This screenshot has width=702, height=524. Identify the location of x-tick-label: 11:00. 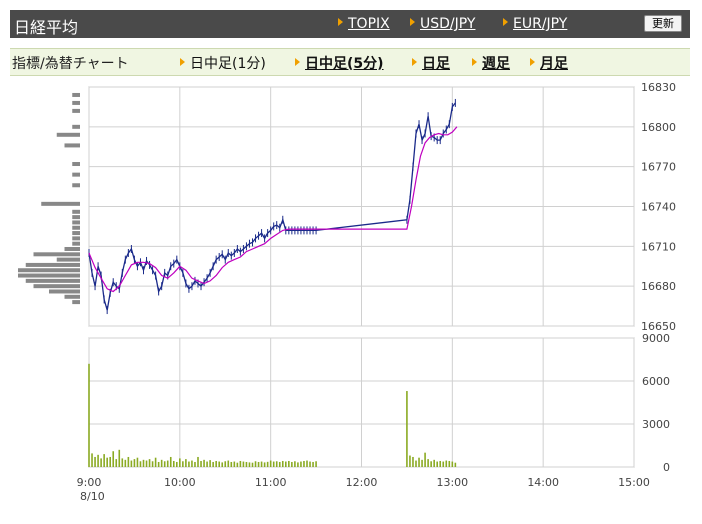
(271, 482).